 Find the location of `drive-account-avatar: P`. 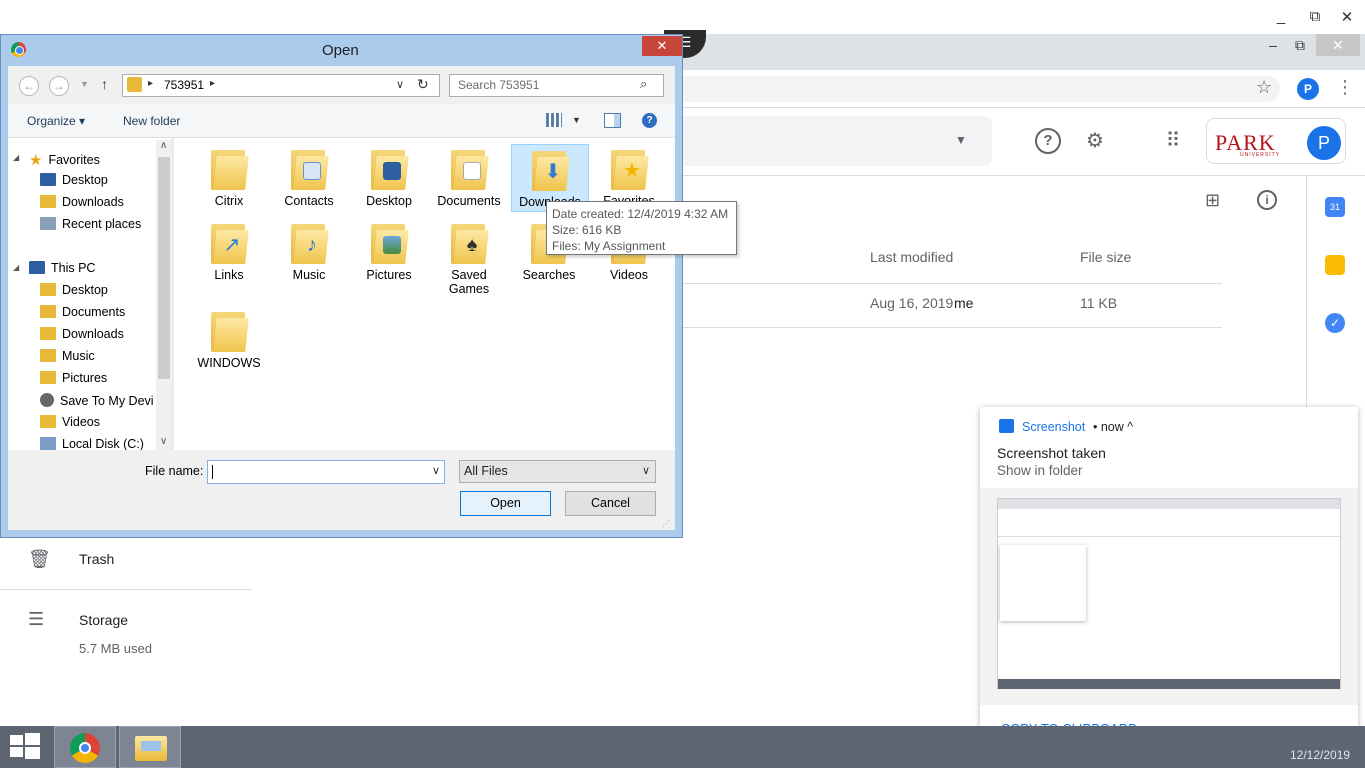

drive-account-avatar: P is located at coordinates (1324, 143).